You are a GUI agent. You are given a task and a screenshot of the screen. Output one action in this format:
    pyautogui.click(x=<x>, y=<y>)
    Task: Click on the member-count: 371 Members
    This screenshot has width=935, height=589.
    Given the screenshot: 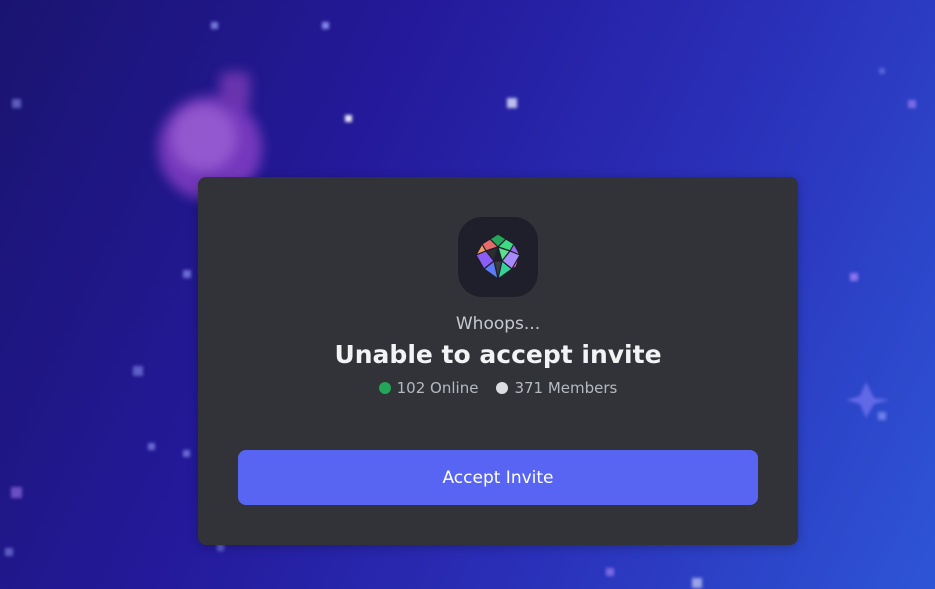 What is the action you would take?
    pyautogui.click(x=556, y=388)
    